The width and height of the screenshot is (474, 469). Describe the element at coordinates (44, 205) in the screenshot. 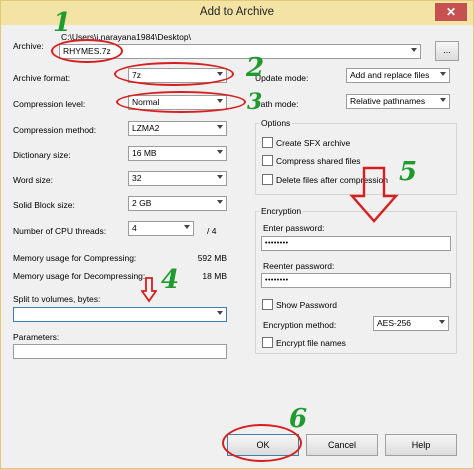

I see `solid-block-size-label: Solid Block size:` at that location.